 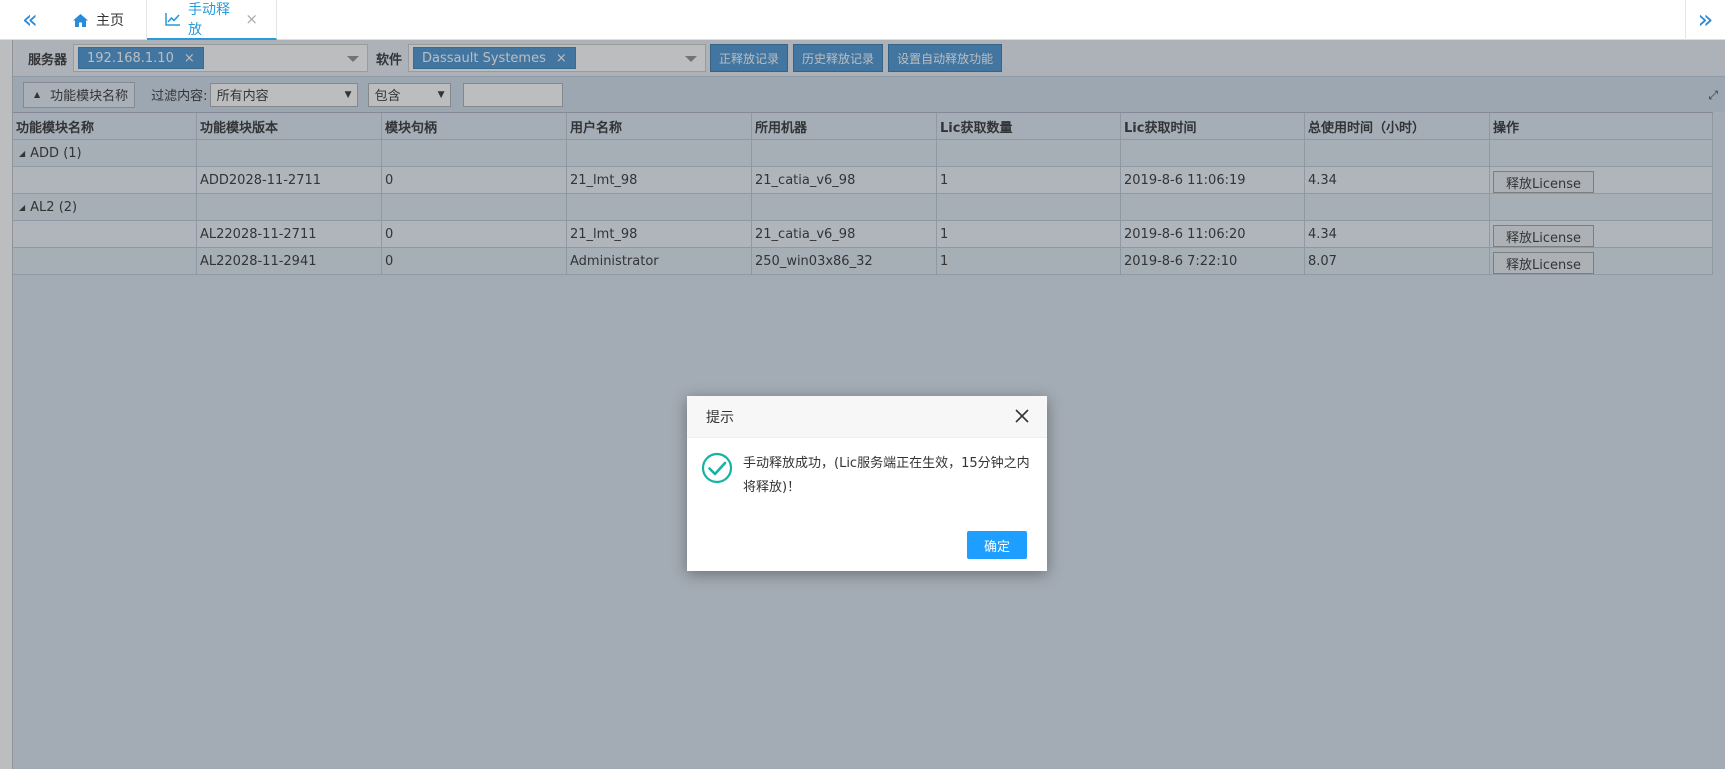 I want to click on confirm-button: 确定, so click(x=997, y=545).